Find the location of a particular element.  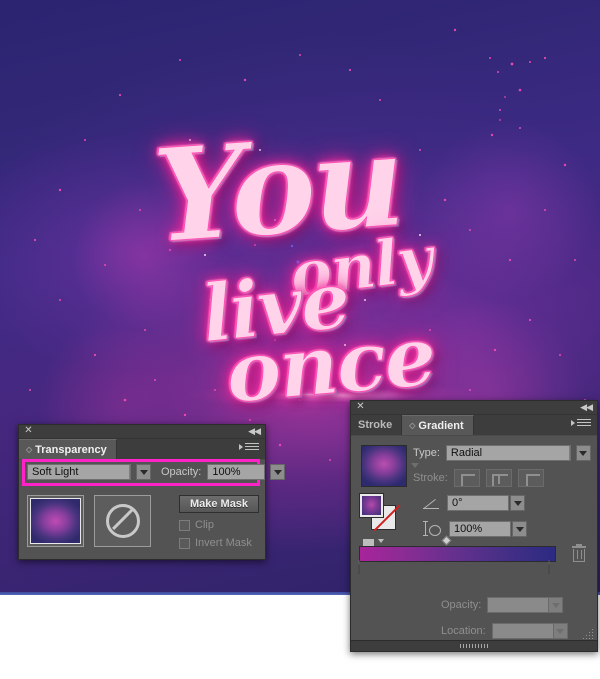

gradient-type-row: Type: Radial is located at coordinates (502, 453).